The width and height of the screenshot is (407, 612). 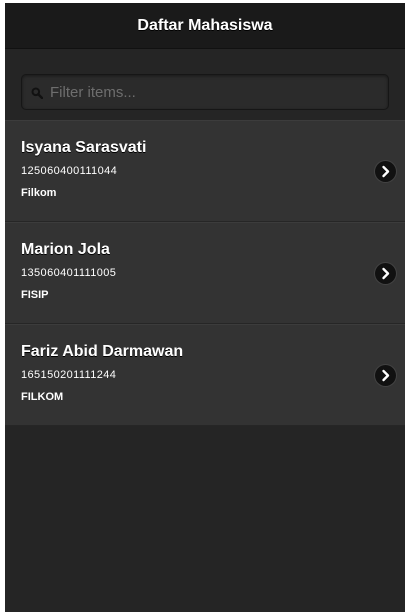 What do you see at coordinates (37, 93) in the screenshot?
I see `search-icon` at bounding box center [37, 93].